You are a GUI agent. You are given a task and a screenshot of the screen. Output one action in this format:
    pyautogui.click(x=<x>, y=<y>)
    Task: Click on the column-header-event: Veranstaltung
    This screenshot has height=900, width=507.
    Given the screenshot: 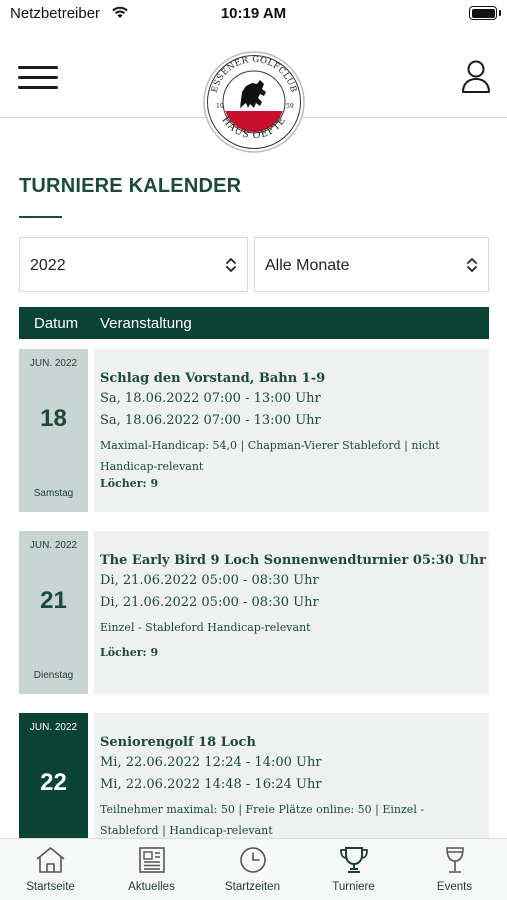 What is the action you would take?
    pyautogui.click(x=146, y=323)
    